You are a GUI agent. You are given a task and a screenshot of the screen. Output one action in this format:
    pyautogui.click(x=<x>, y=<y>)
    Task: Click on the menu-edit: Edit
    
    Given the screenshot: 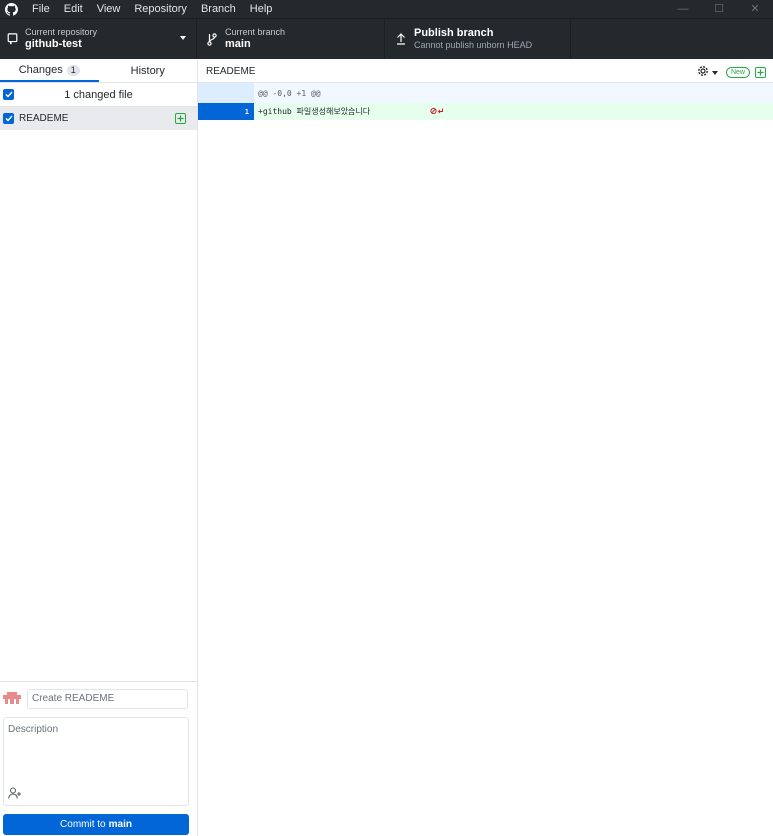 What is the action you would take?
    pyautogui.click(x=73, y=9)
    